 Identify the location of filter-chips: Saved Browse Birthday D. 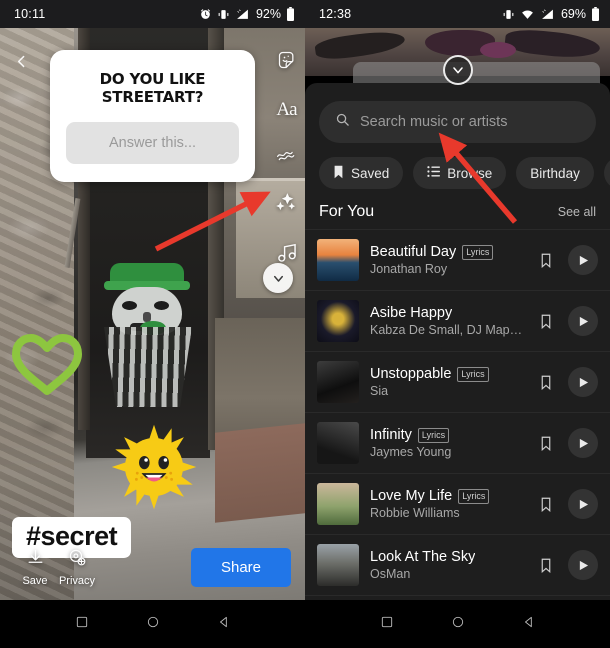
(457, 166).